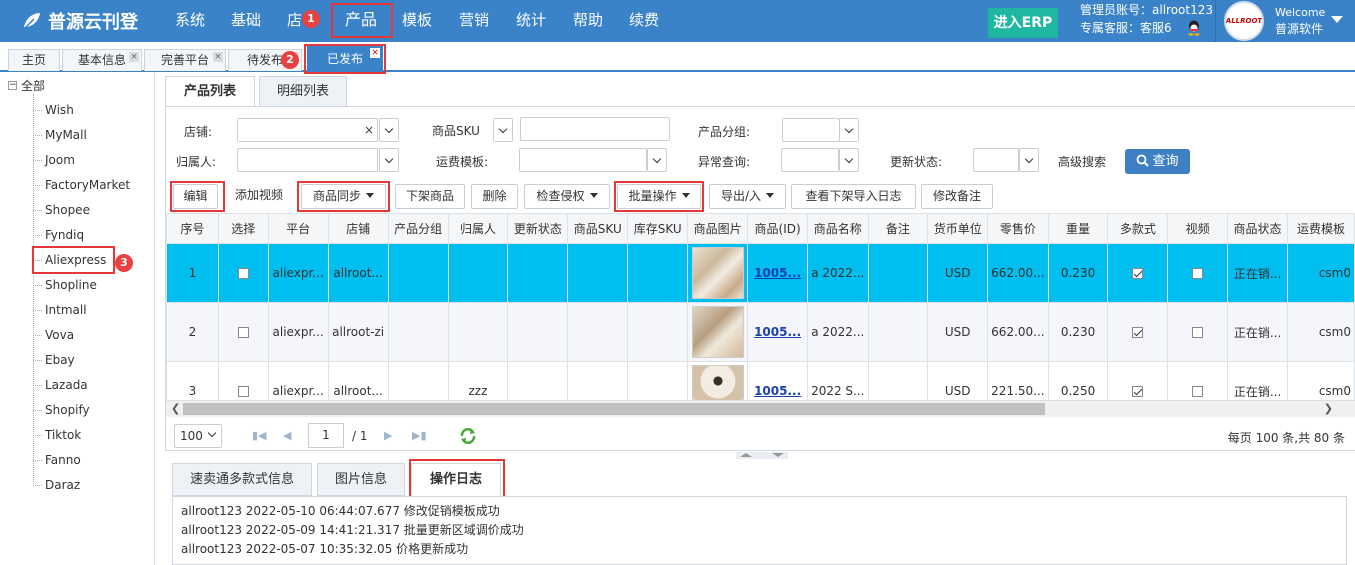  What do you see at coordinates (54, 160) in the screenshot?
I see `tree-item-joom: Joom` at bounding box center [54, 160].